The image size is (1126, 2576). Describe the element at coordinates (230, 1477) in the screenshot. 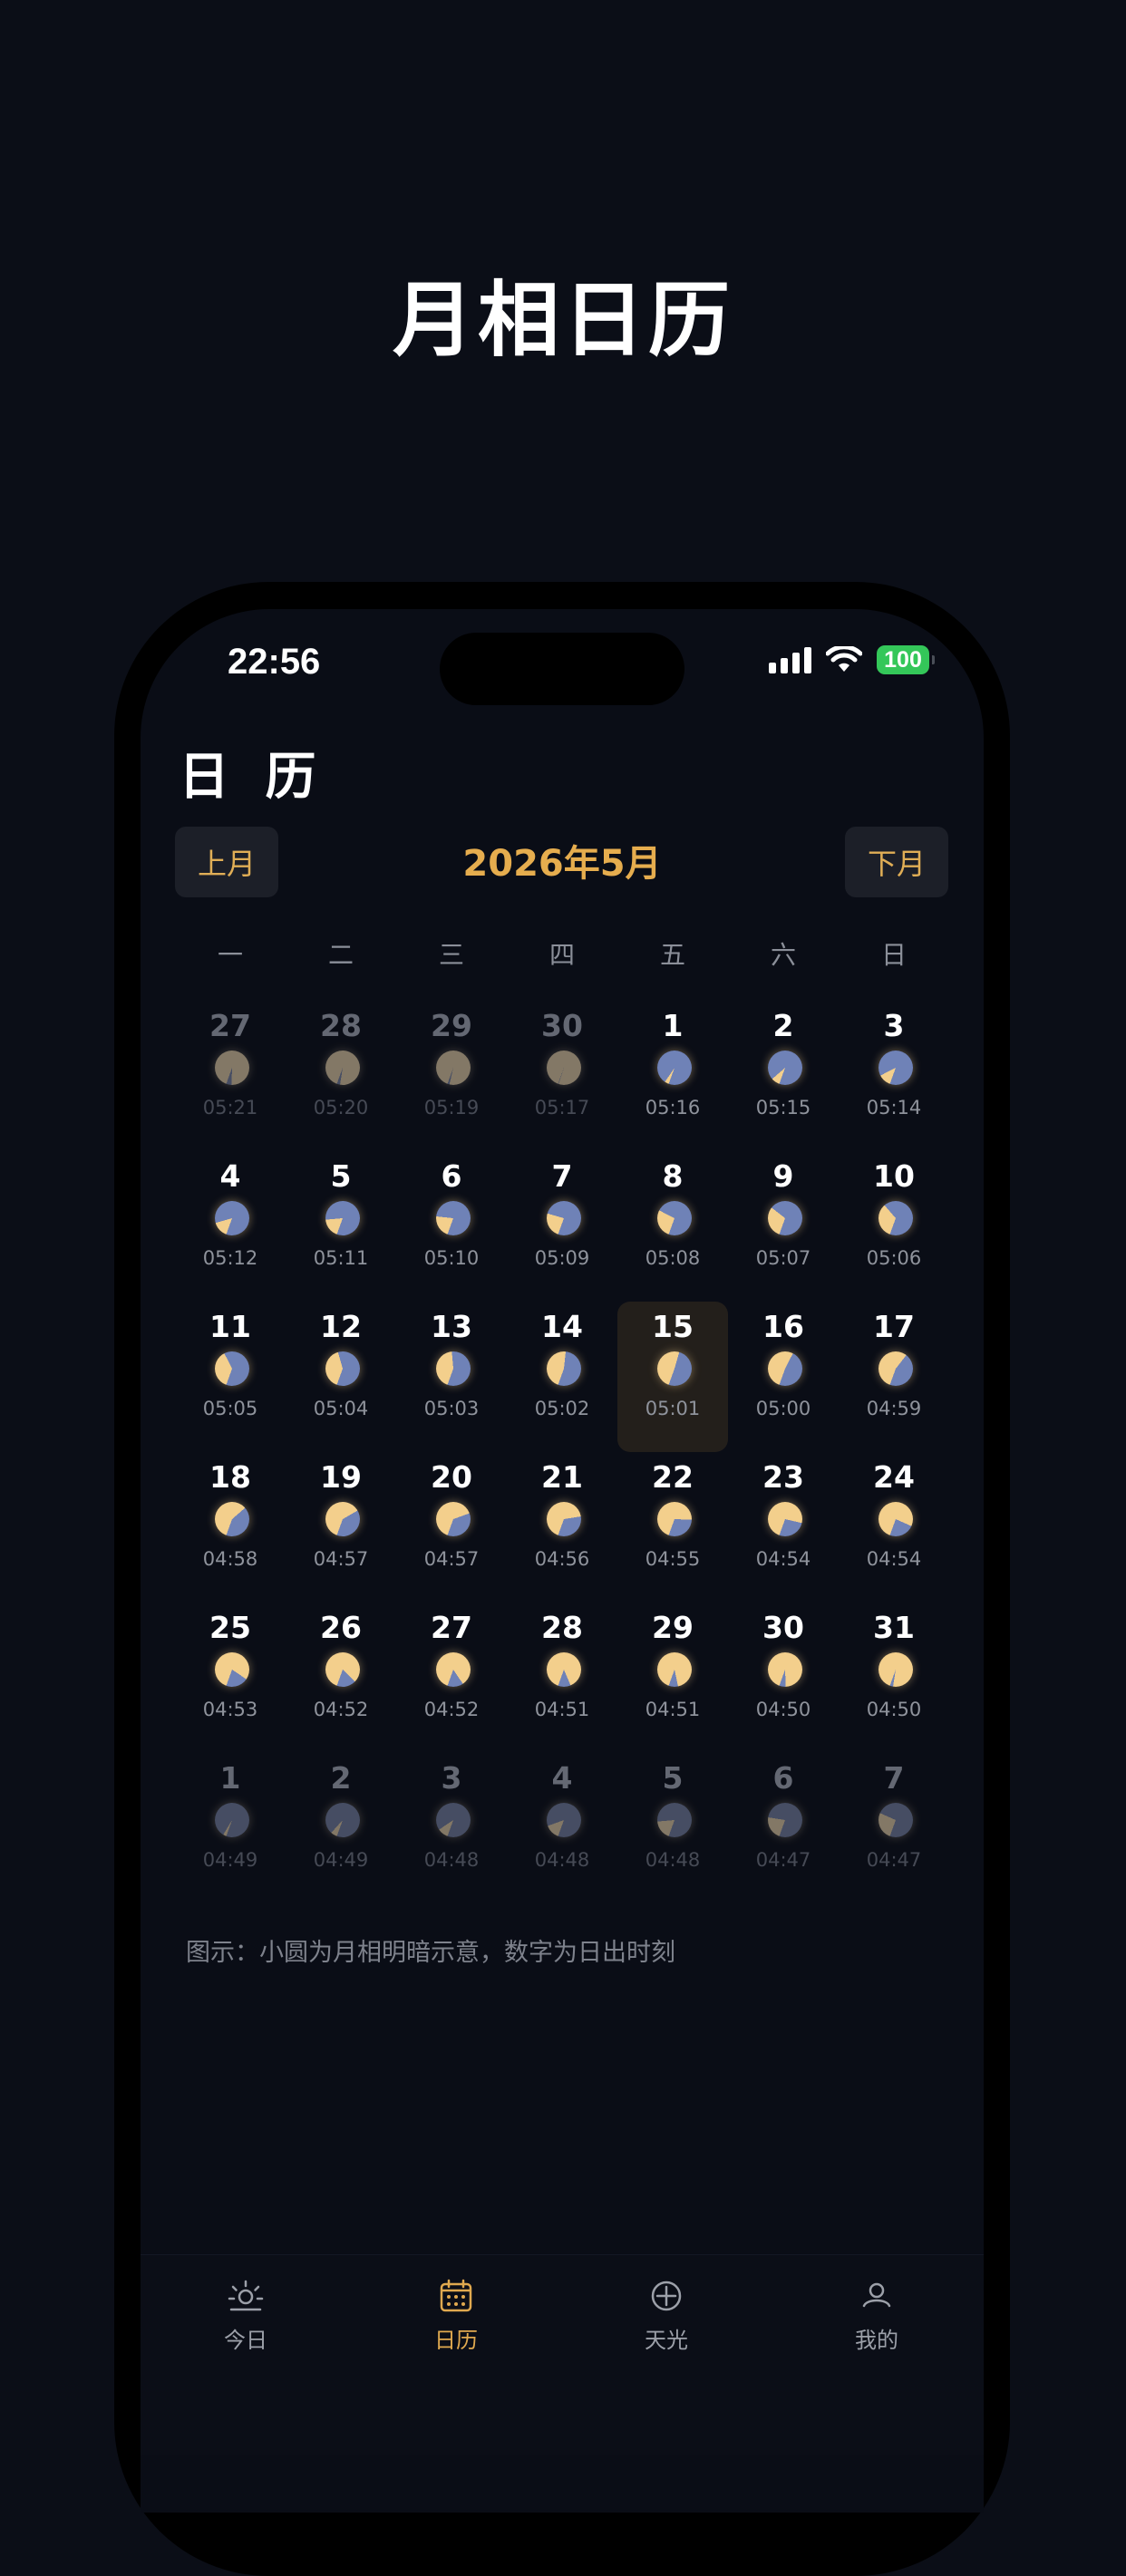

I see `day-number: 18` at that location.